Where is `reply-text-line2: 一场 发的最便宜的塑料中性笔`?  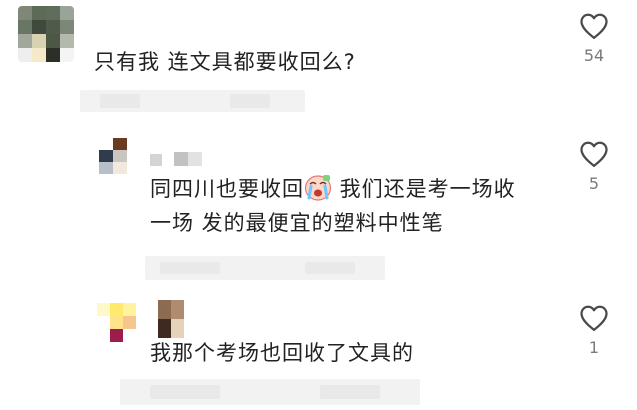 reply-text-line2: 一场 发的最便宜的塑料中性笔 is located at coordinates (297, 223).